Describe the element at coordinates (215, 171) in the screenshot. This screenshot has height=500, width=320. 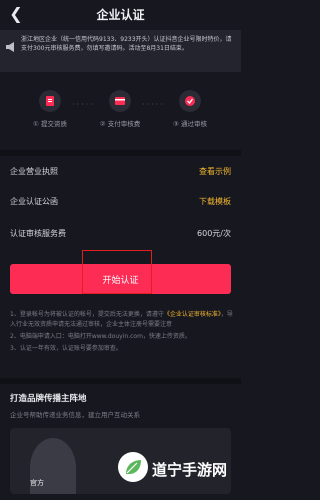
I see `view-example-link: 查看示例` at that location.